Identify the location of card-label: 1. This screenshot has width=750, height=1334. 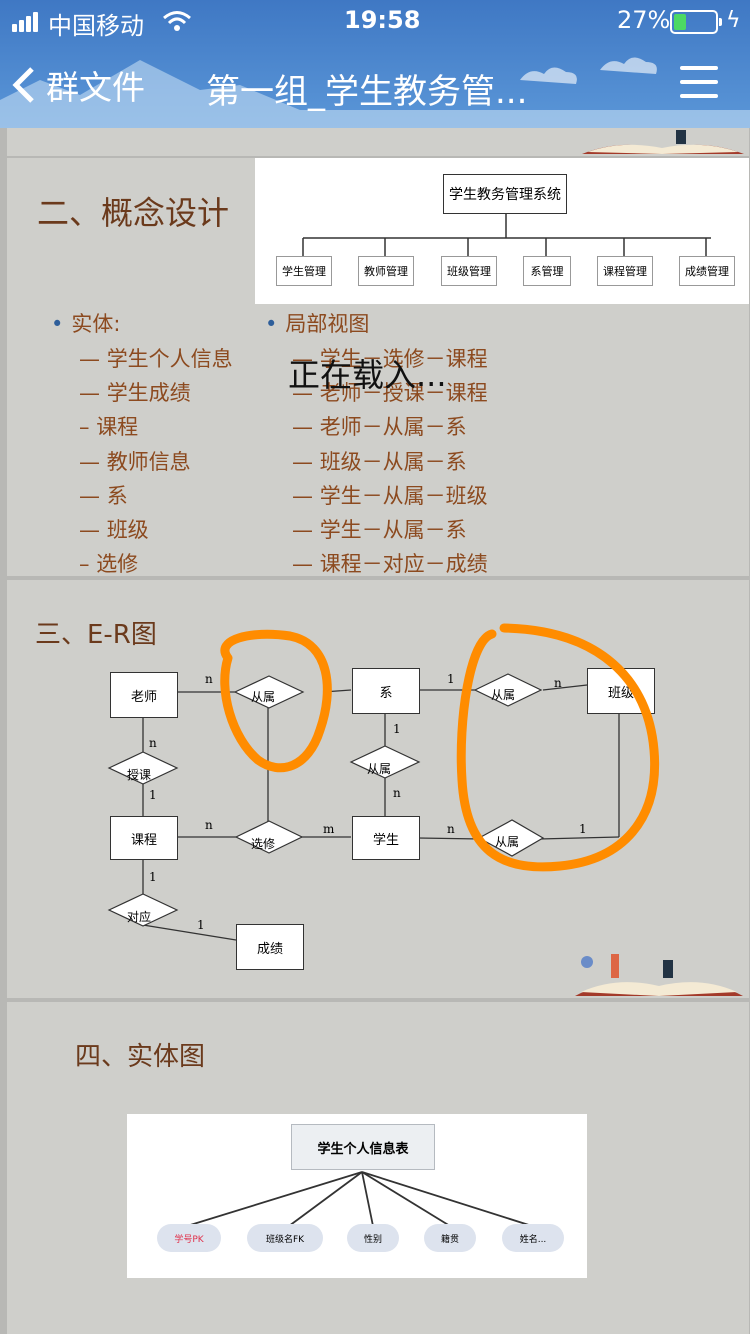
(201, 925).